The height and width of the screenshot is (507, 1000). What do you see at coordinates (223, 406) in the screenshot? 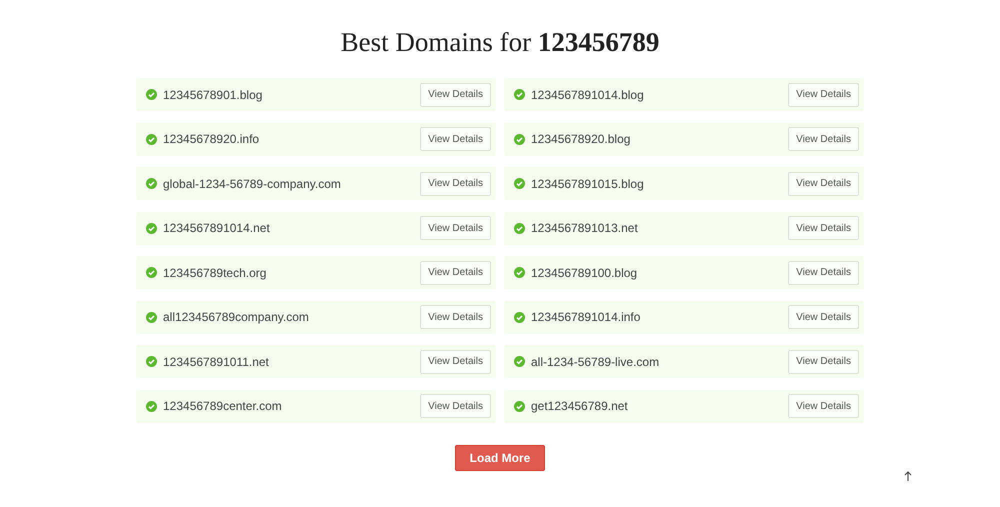
I see `domain-name: 123456789center.com` at bounding box center [223, 406].